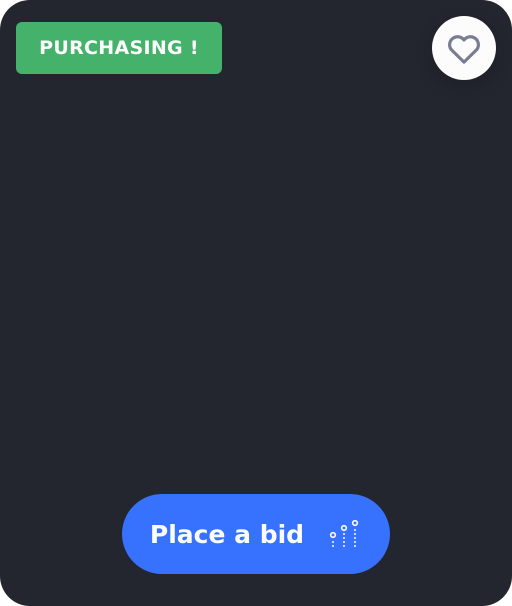  Describe the element at coordinates (227, 534) in the screenshot. I see `place-bid-label: Place a bid` at that location.